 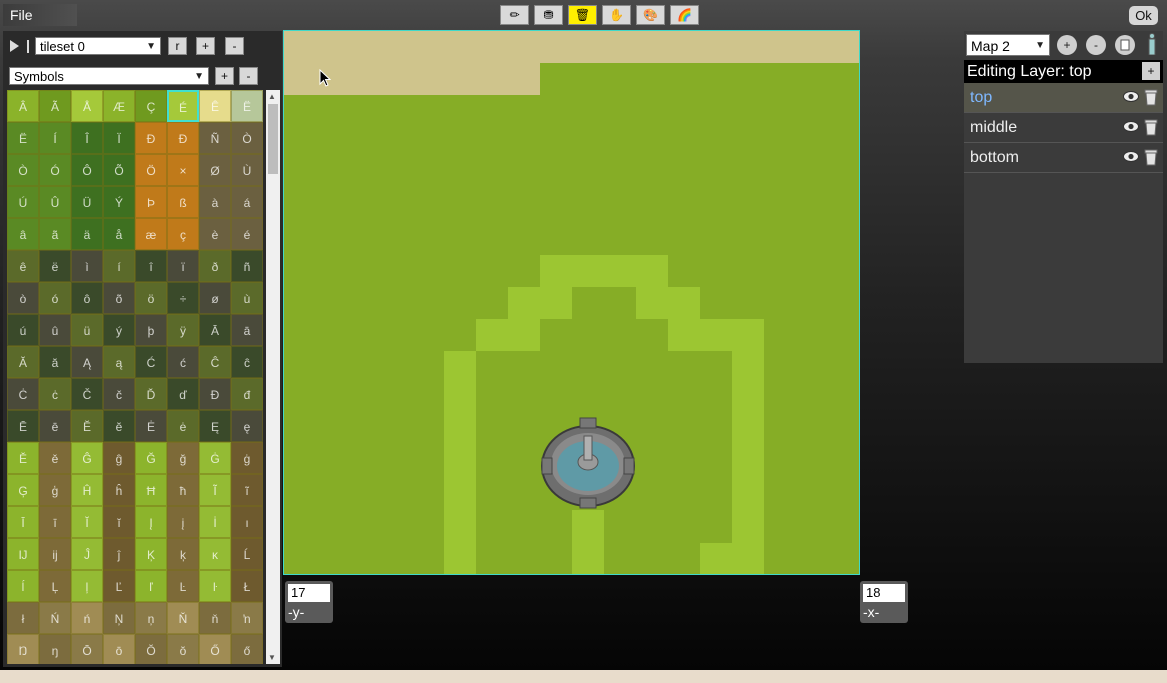 I want to click on tileset-tile: Ĕ, so click(x=87, y=426).